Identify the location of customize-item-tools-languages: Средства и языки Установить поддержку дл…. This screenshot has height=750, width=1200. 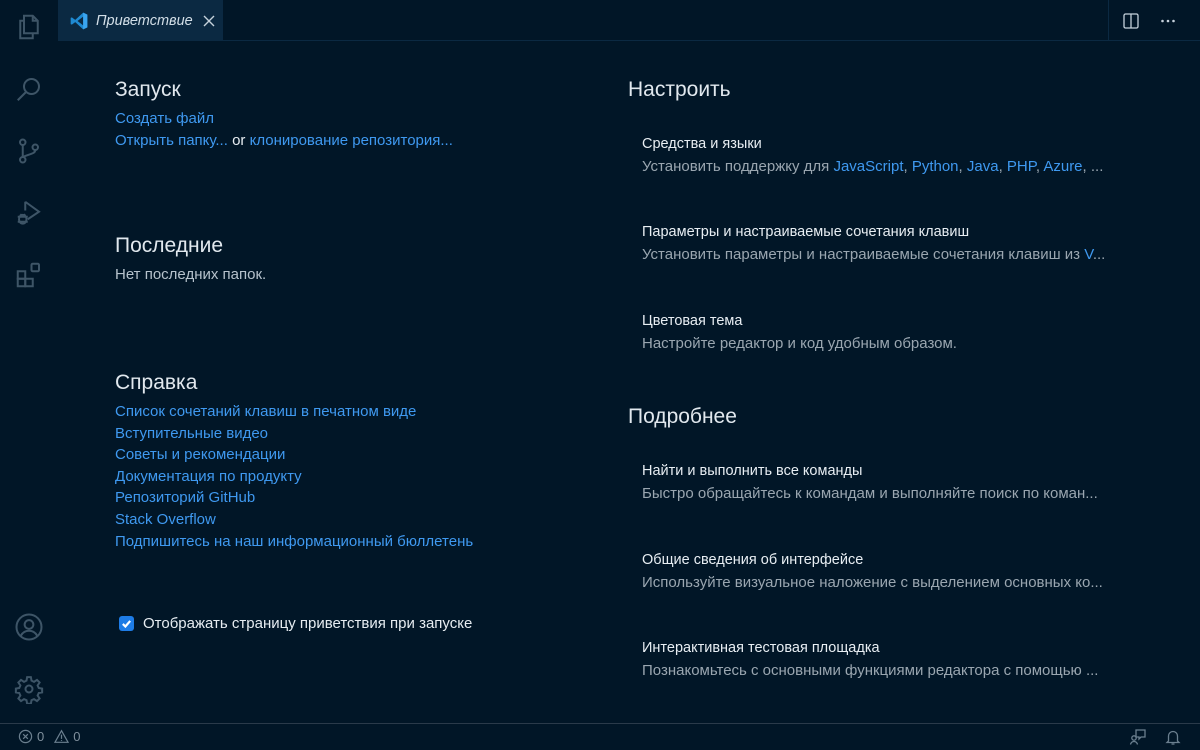
(892, 155).